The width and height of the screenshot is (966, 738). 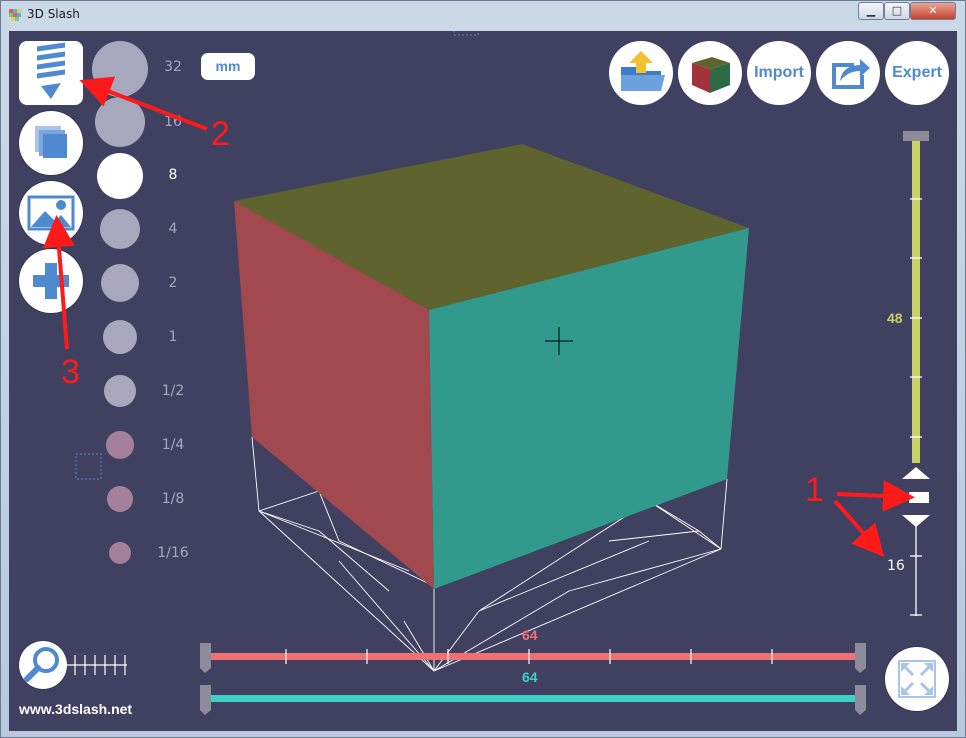 I want to click on window-title: 3D Slash, so click(x=53, y=14).